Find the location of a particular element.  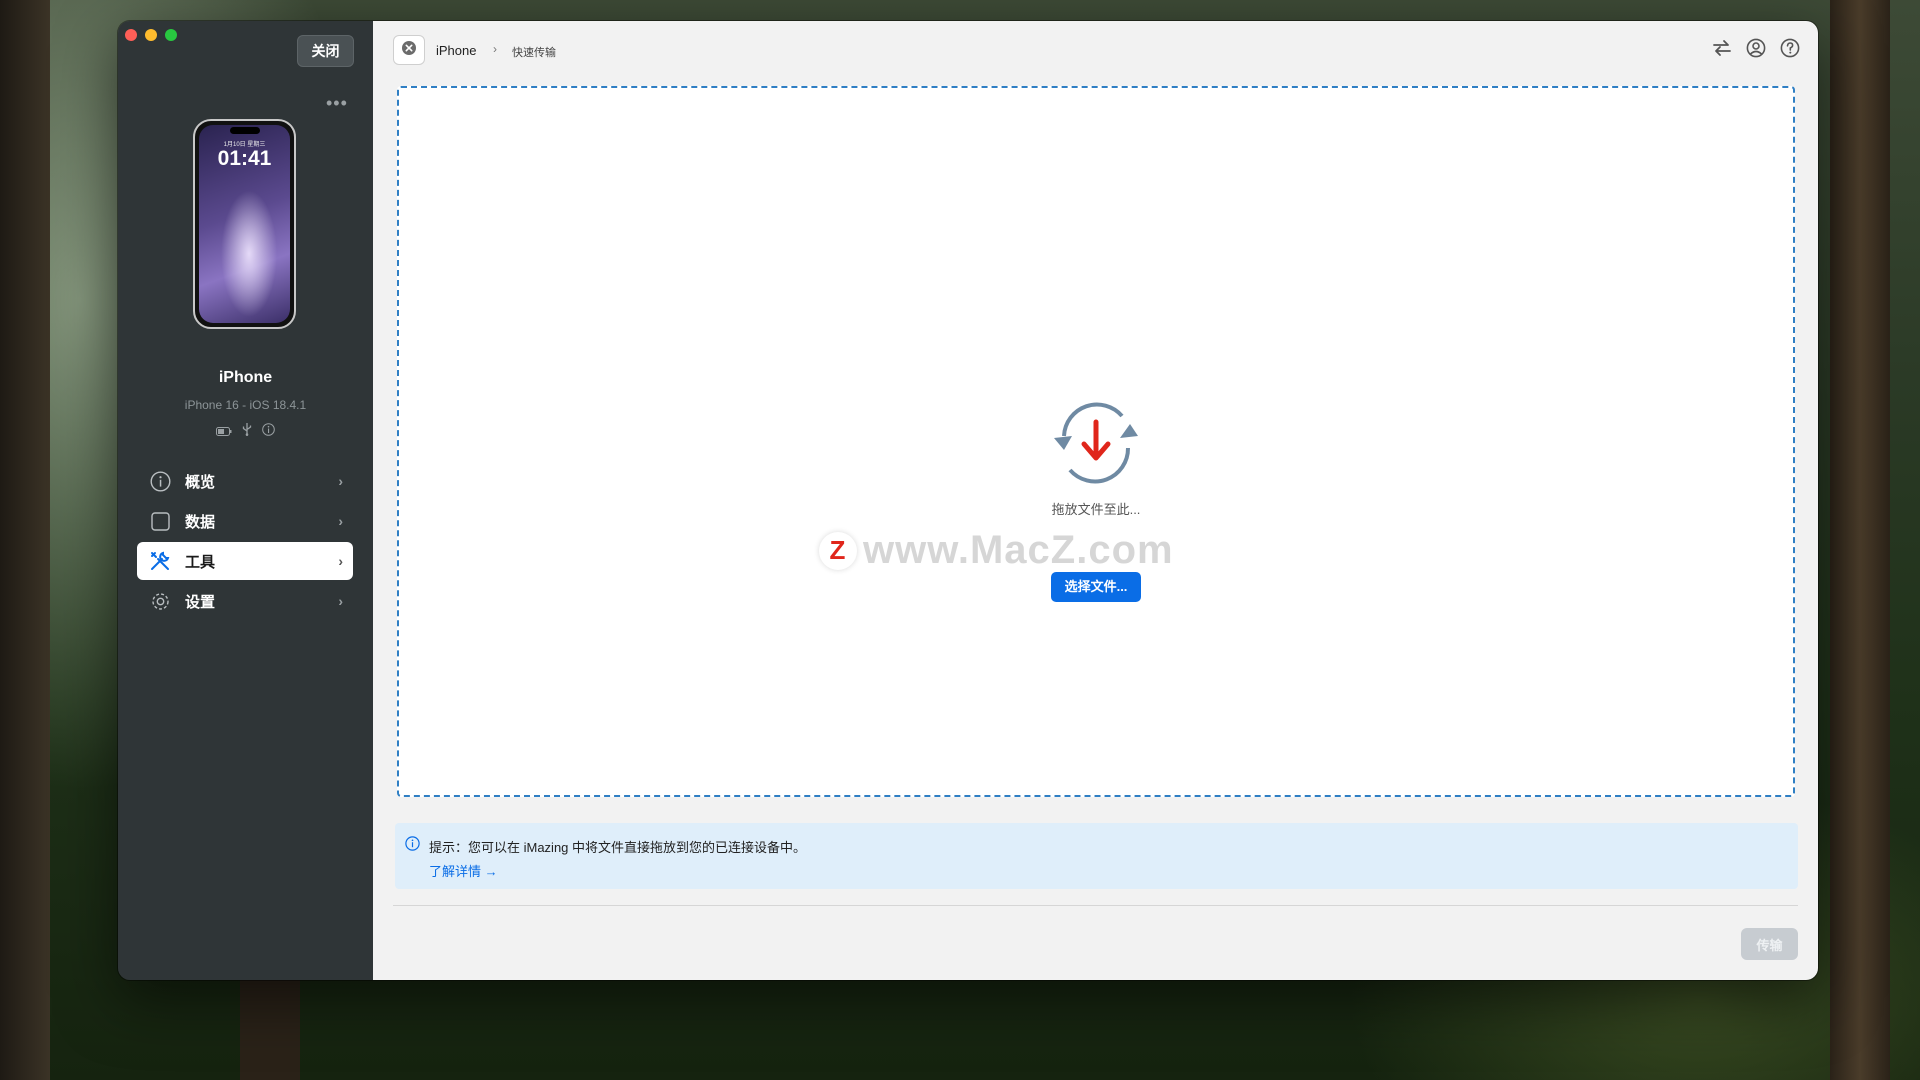

sidebar-item-tools: 工具 › is located at coordinates (245, 561).